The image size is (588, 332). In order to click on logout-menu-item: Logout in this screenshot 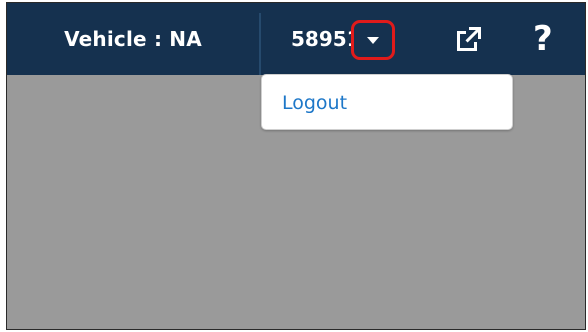, I will do `click(314, 103)`.